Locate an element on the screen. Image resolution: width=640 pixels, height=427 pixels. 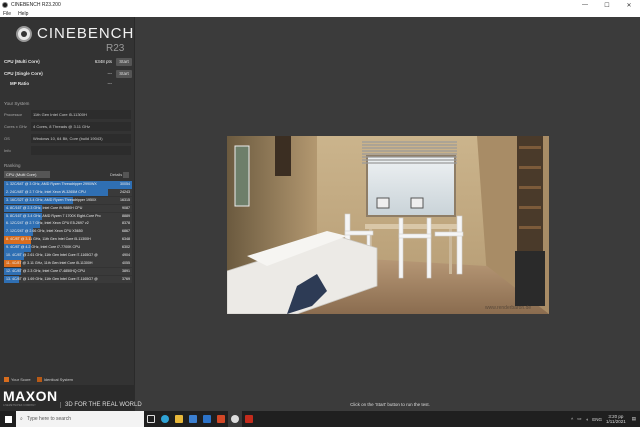
ranking-item-score: 16315 is located at coordinates (125, 199).